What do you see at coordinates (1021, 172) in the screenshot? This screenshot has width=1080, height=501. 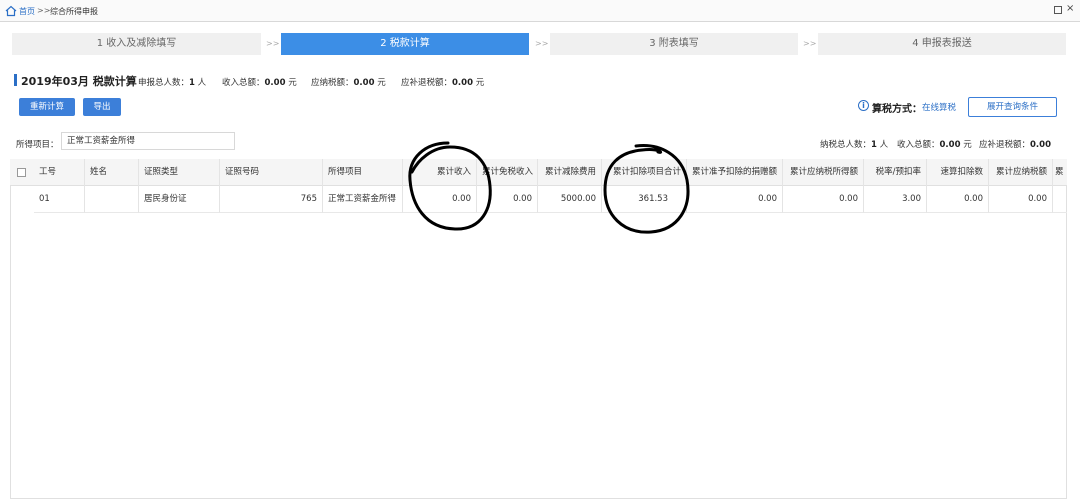 I see `header-cumulative-tax-payable: 累计应纳税额` at bounding box center [1021, 172].